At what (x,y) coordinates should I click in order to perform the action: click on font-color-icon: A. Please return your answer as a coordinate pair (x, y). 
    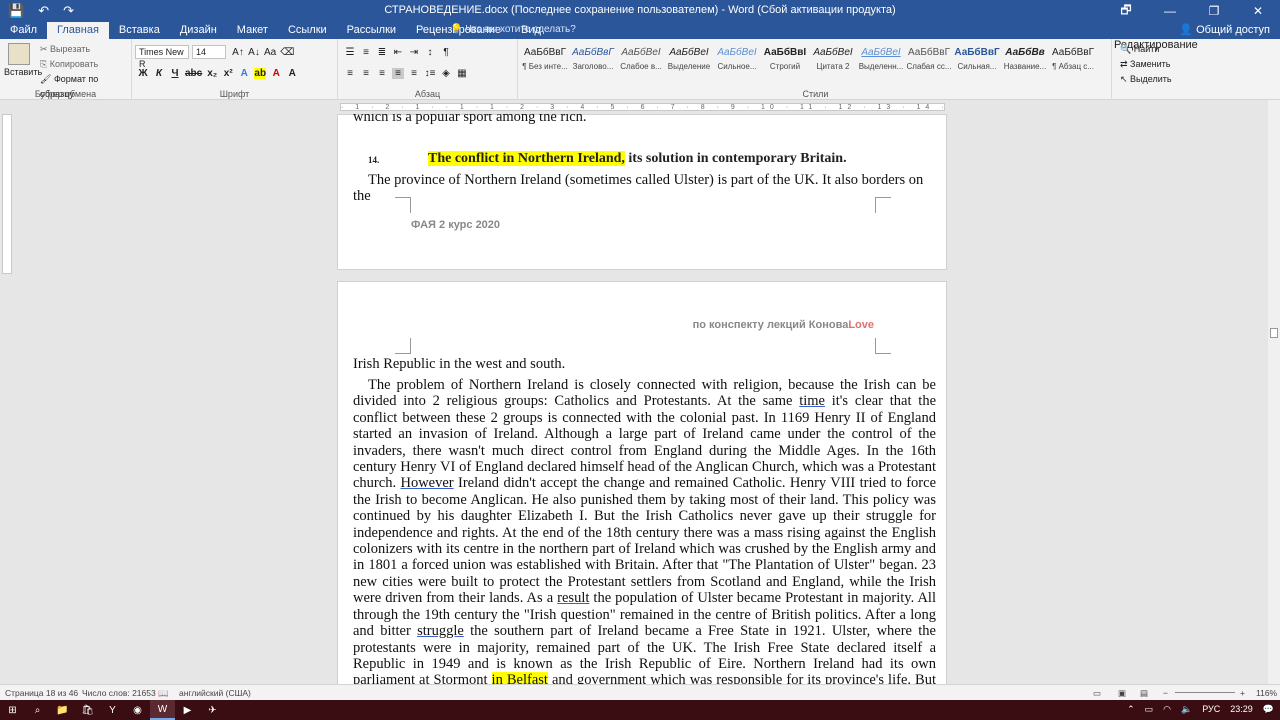
    Looking at the image, I should click on (276, 73).